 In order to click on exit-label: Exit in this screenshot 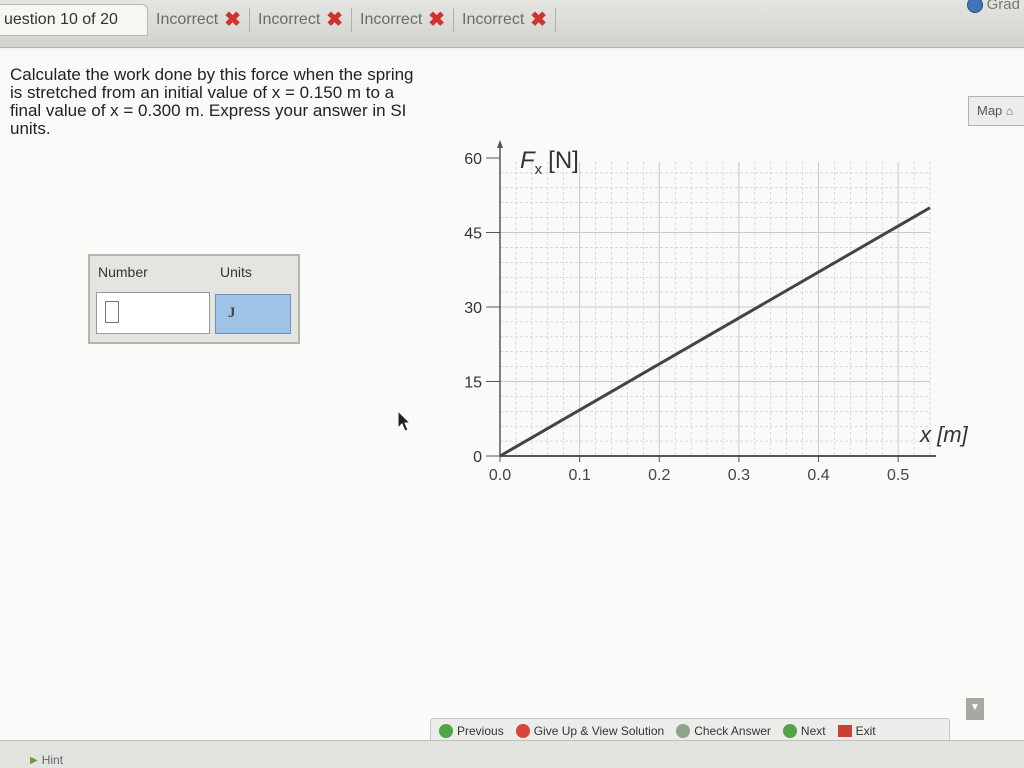, I will do `click(865, 731)`.